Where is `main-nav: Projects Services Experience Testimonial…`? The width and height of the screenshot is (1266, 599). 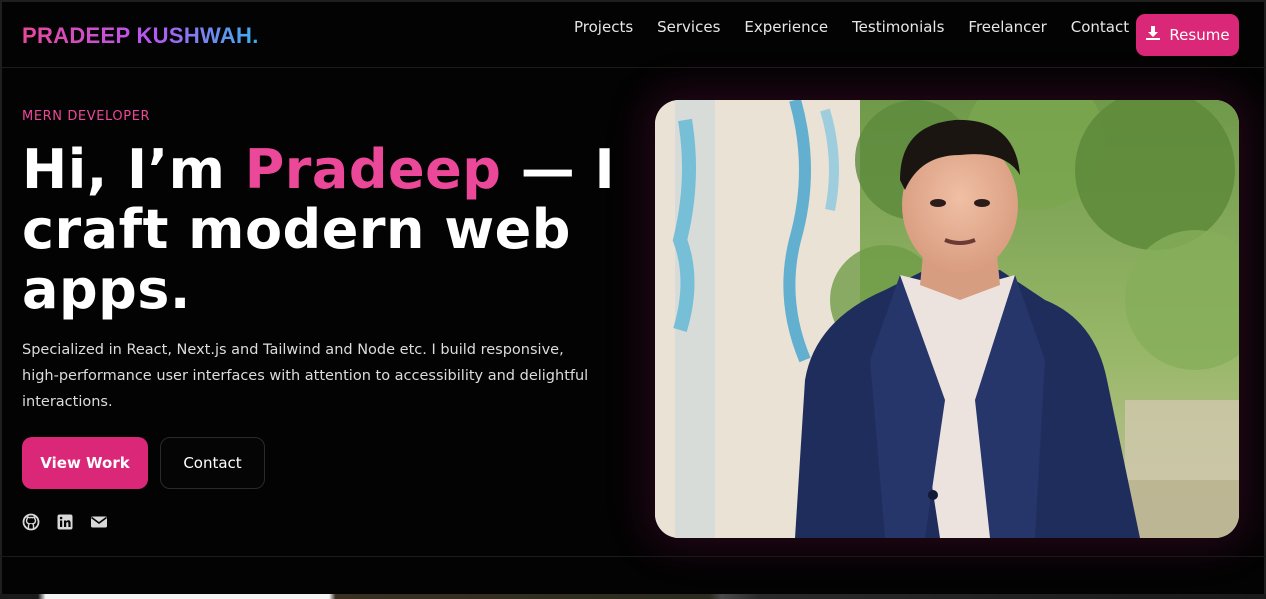 main-nav: Projects Services Experience Testimonial… is located at coordinates (851, 27).